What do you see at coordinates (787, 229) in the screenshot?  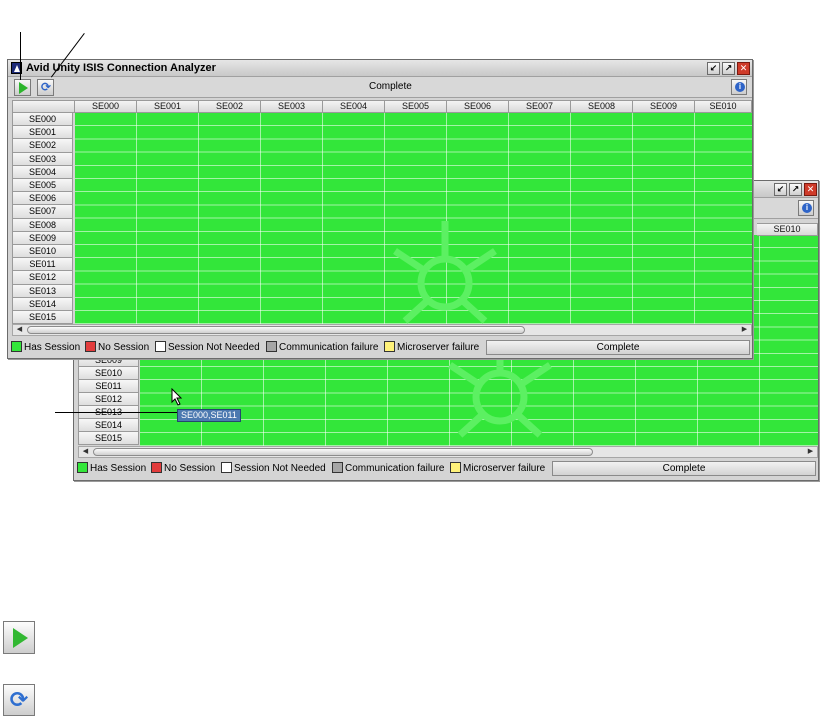 I see `back-column-header-se010: SE010` at bounding box center [787, 229].